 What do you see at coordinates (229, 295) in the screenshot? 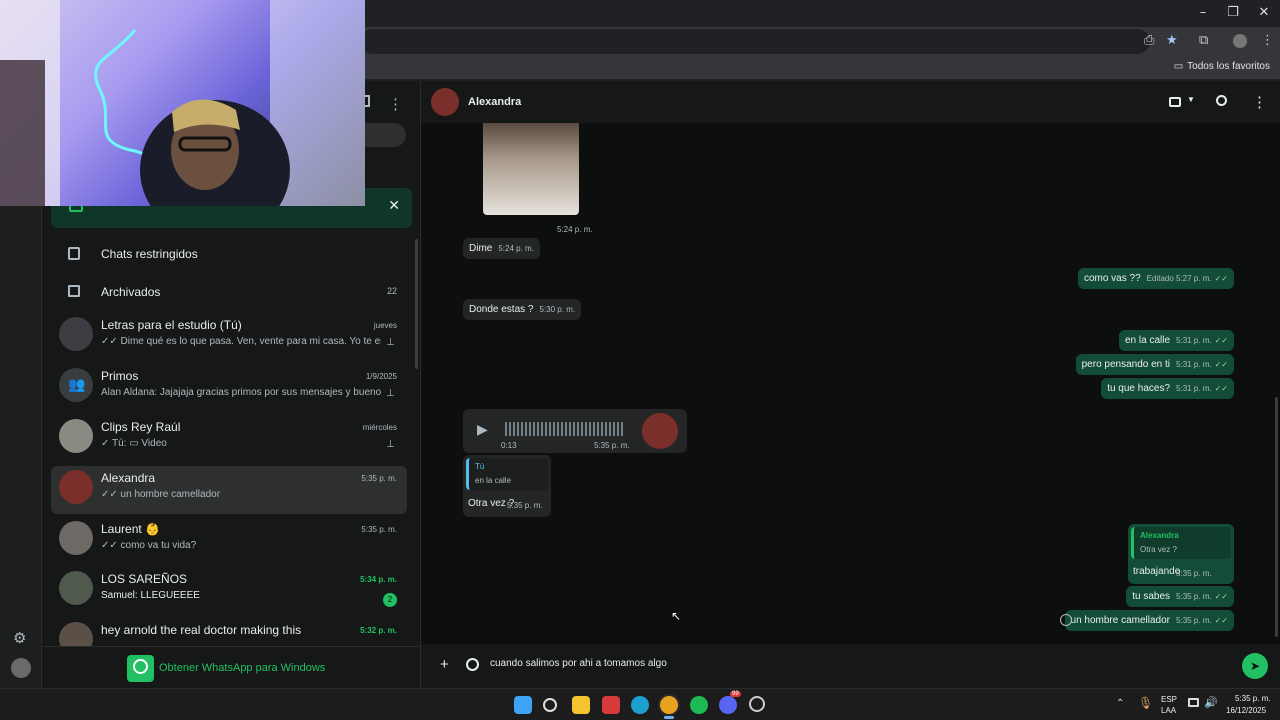
I see `archived-row: Archivados 22` at bounding box center [229, 295].